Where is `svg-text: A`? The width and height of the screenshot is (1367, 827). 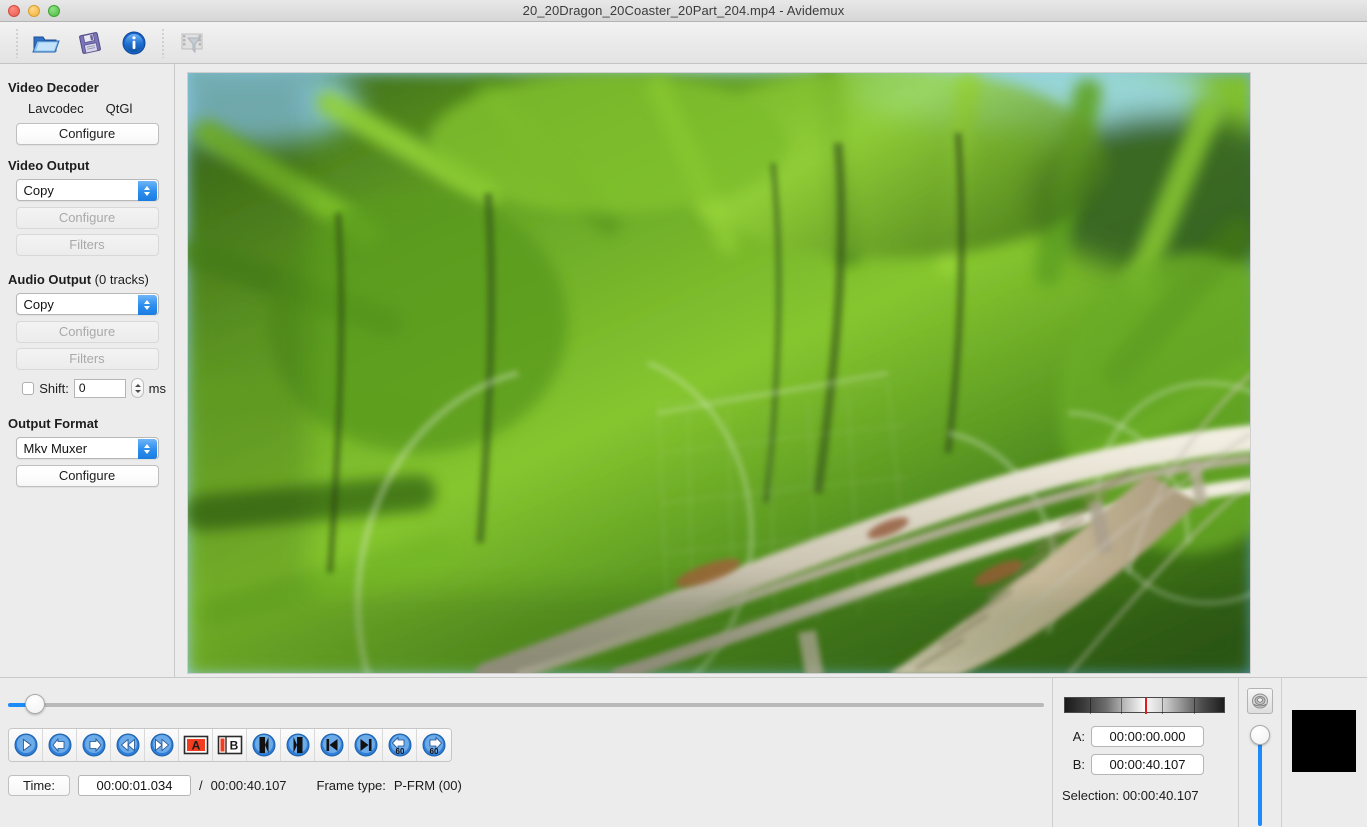
svg-text: A is located at coordinates (195, 746).